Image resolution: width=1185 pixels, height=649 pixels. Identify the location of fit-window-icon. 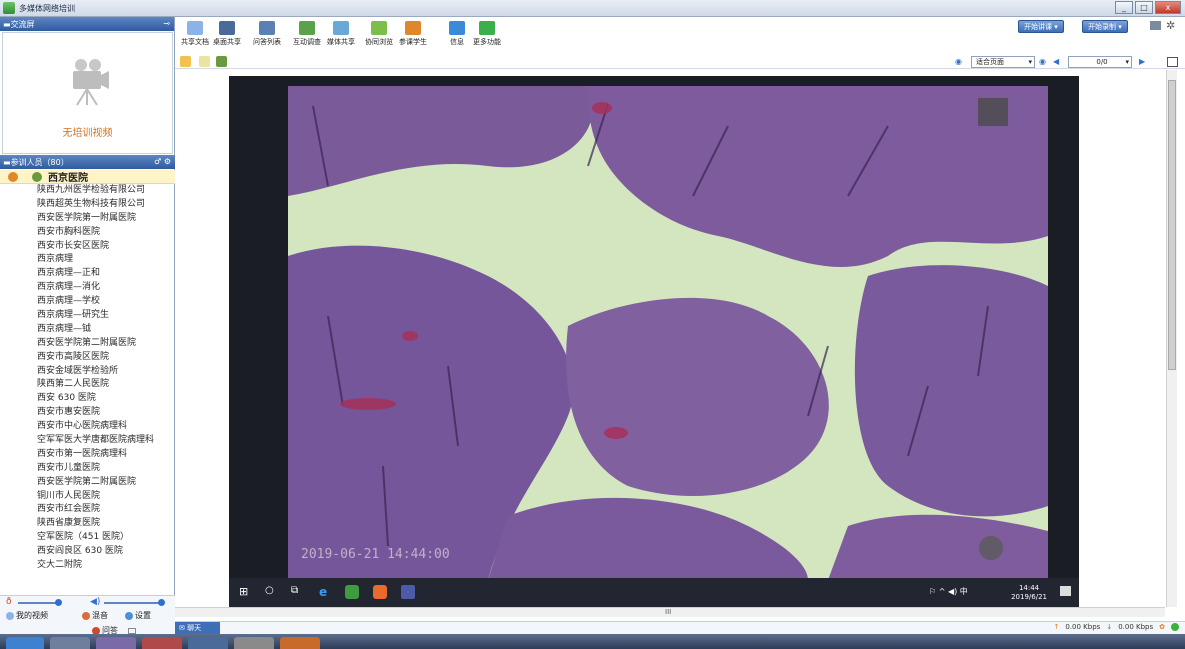
(1172, 62).